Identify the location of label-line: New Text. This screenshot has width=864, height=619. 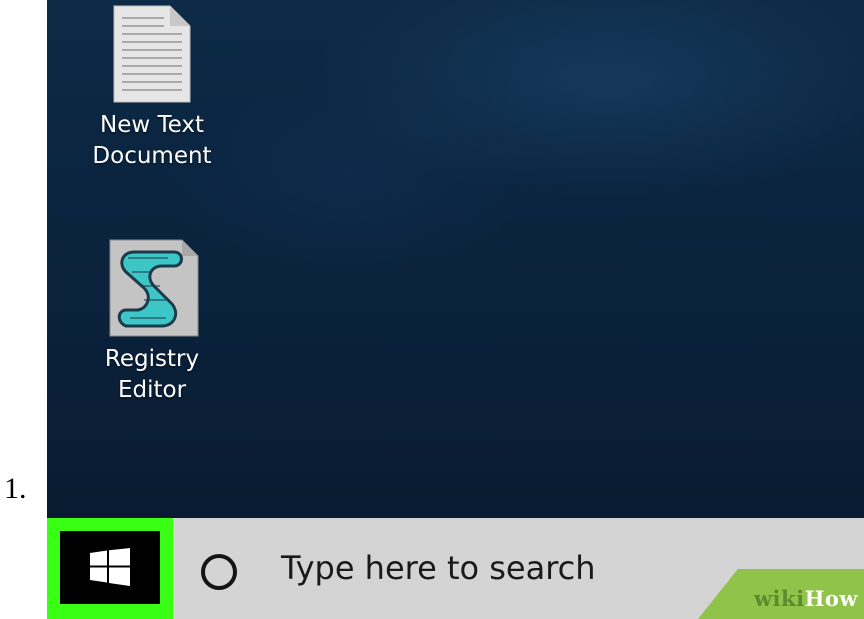
(152, 125).